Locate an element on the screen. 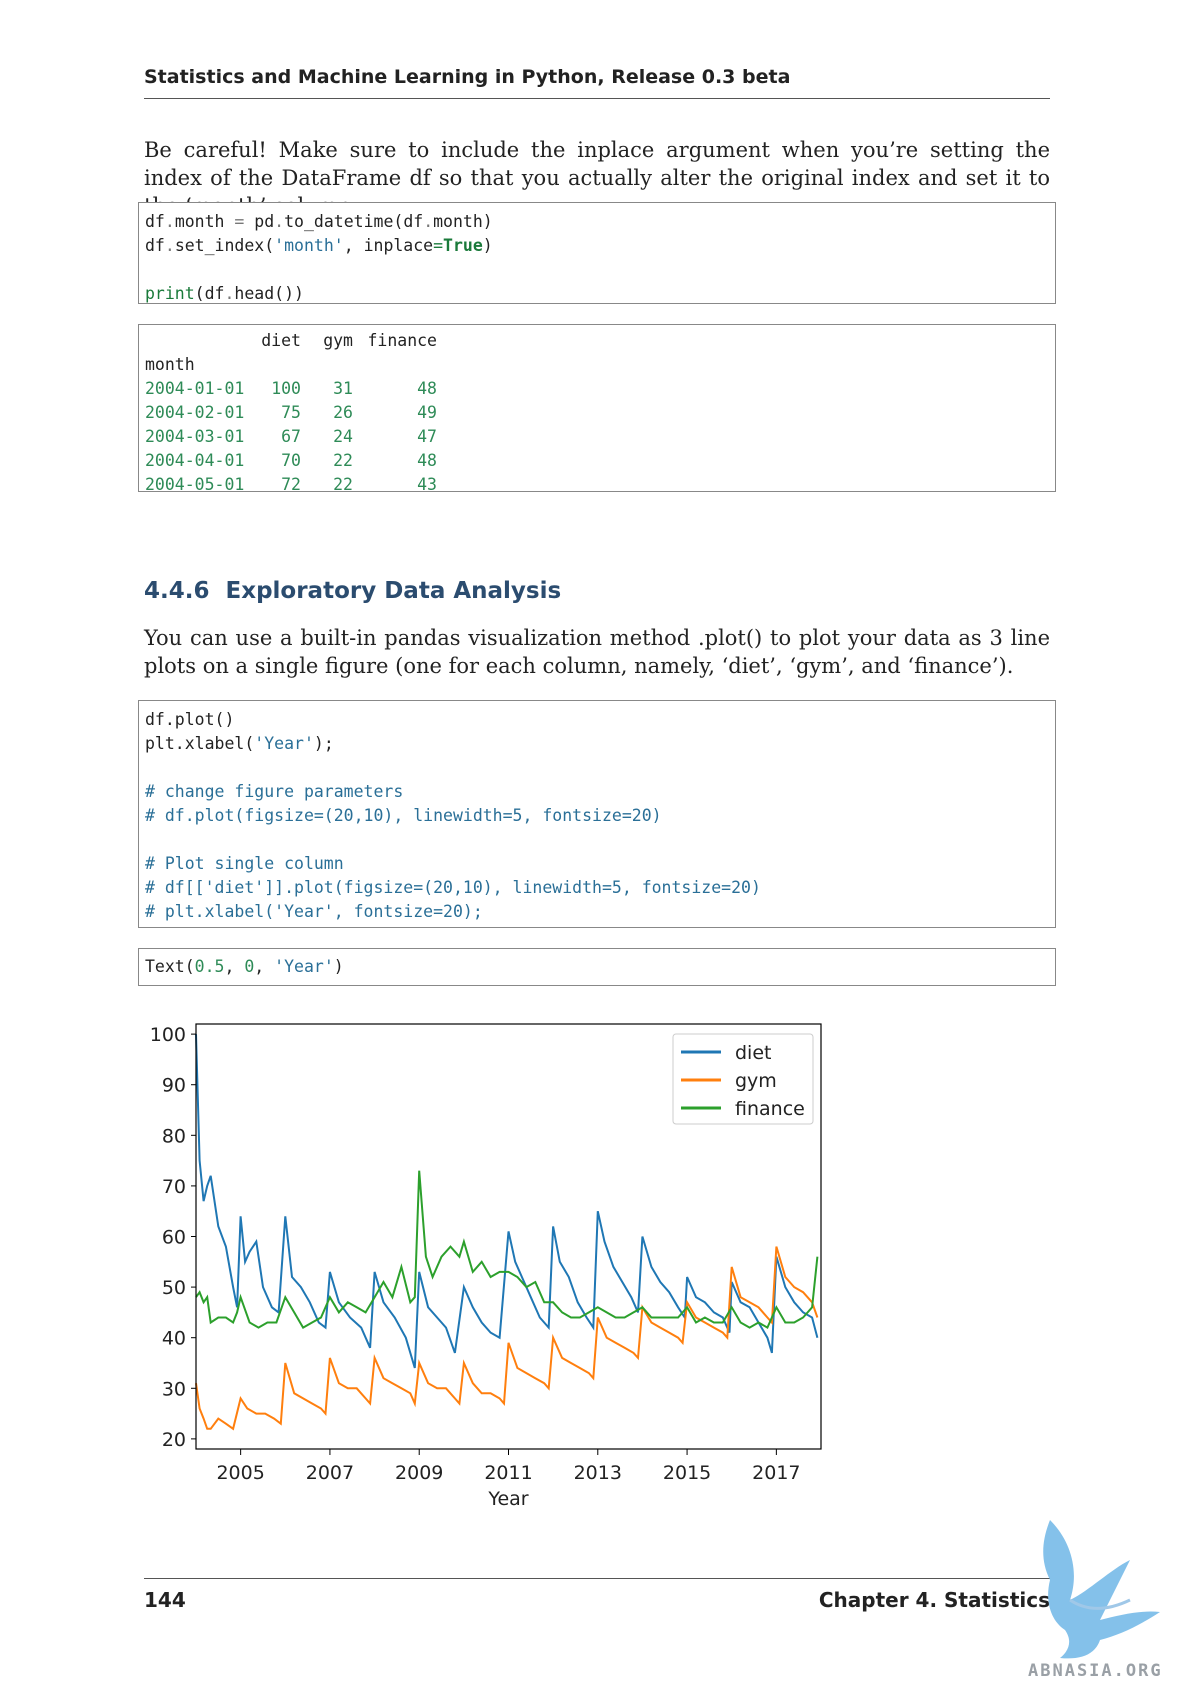 The width and height of the screenshot is (1191, 1688). cell-diet: 100 is located at coordinates (286, 388).